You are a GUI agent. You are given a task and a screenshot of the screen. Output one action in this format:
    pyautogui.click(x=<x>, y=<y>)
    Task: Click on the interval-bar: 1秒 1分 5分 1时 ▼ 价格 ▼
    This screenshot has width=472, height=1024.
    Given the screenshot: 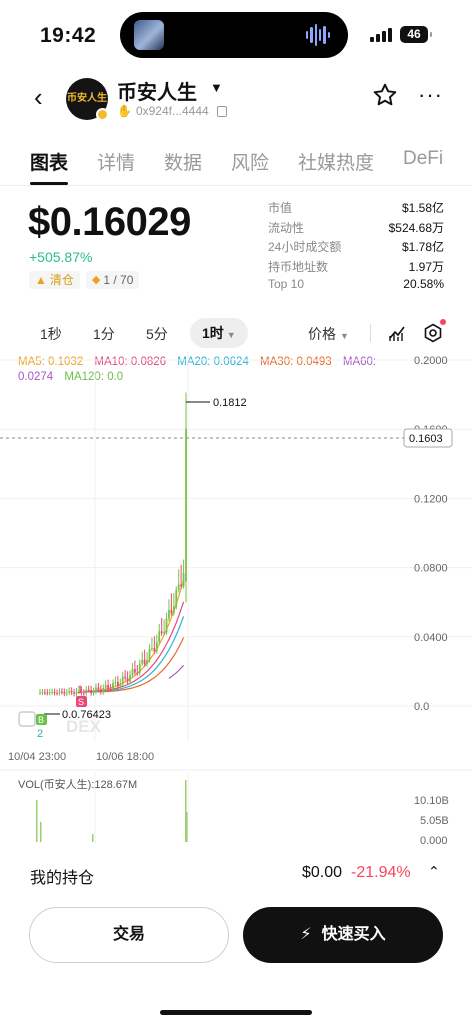 What is the action you would take?
    pyautogui.click(x=236, y=333)
    